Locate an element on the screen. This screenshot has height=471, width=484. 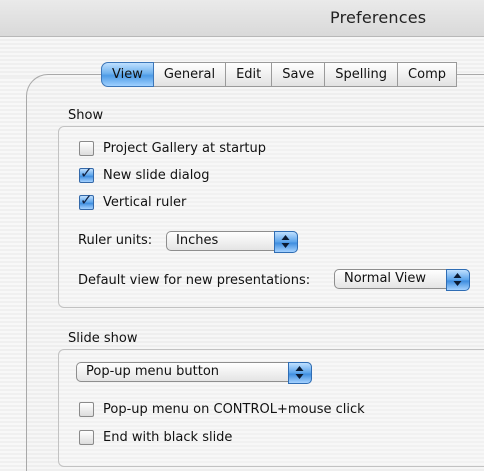
popup-menu-control-click-checkbox-row: Pop-up menu on CONTROL+mouse click is located at coordinates (222, 409).